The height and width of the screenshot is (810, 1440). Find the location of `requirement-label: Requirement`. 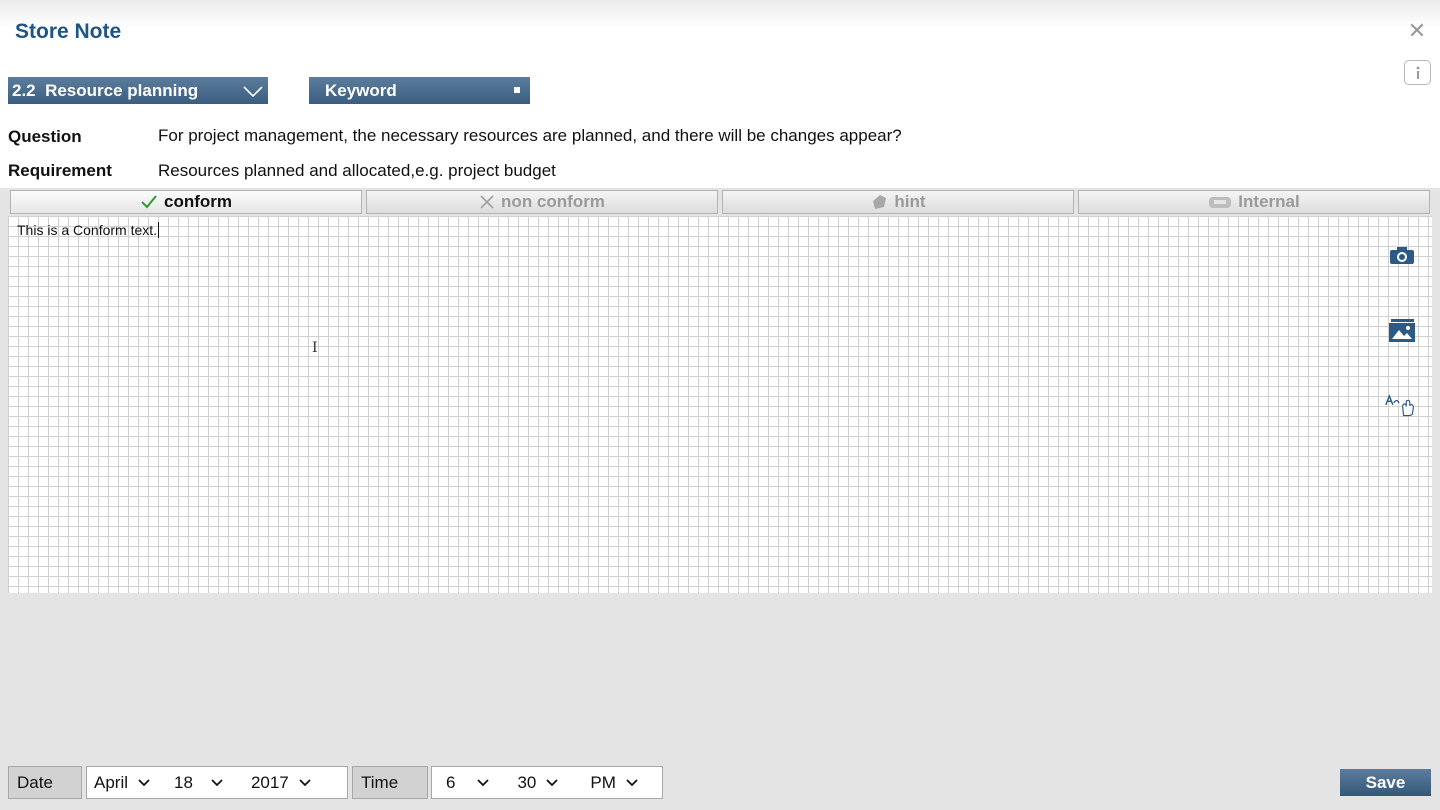

requirement-label: Requirement is located at coordinates (60, 170).